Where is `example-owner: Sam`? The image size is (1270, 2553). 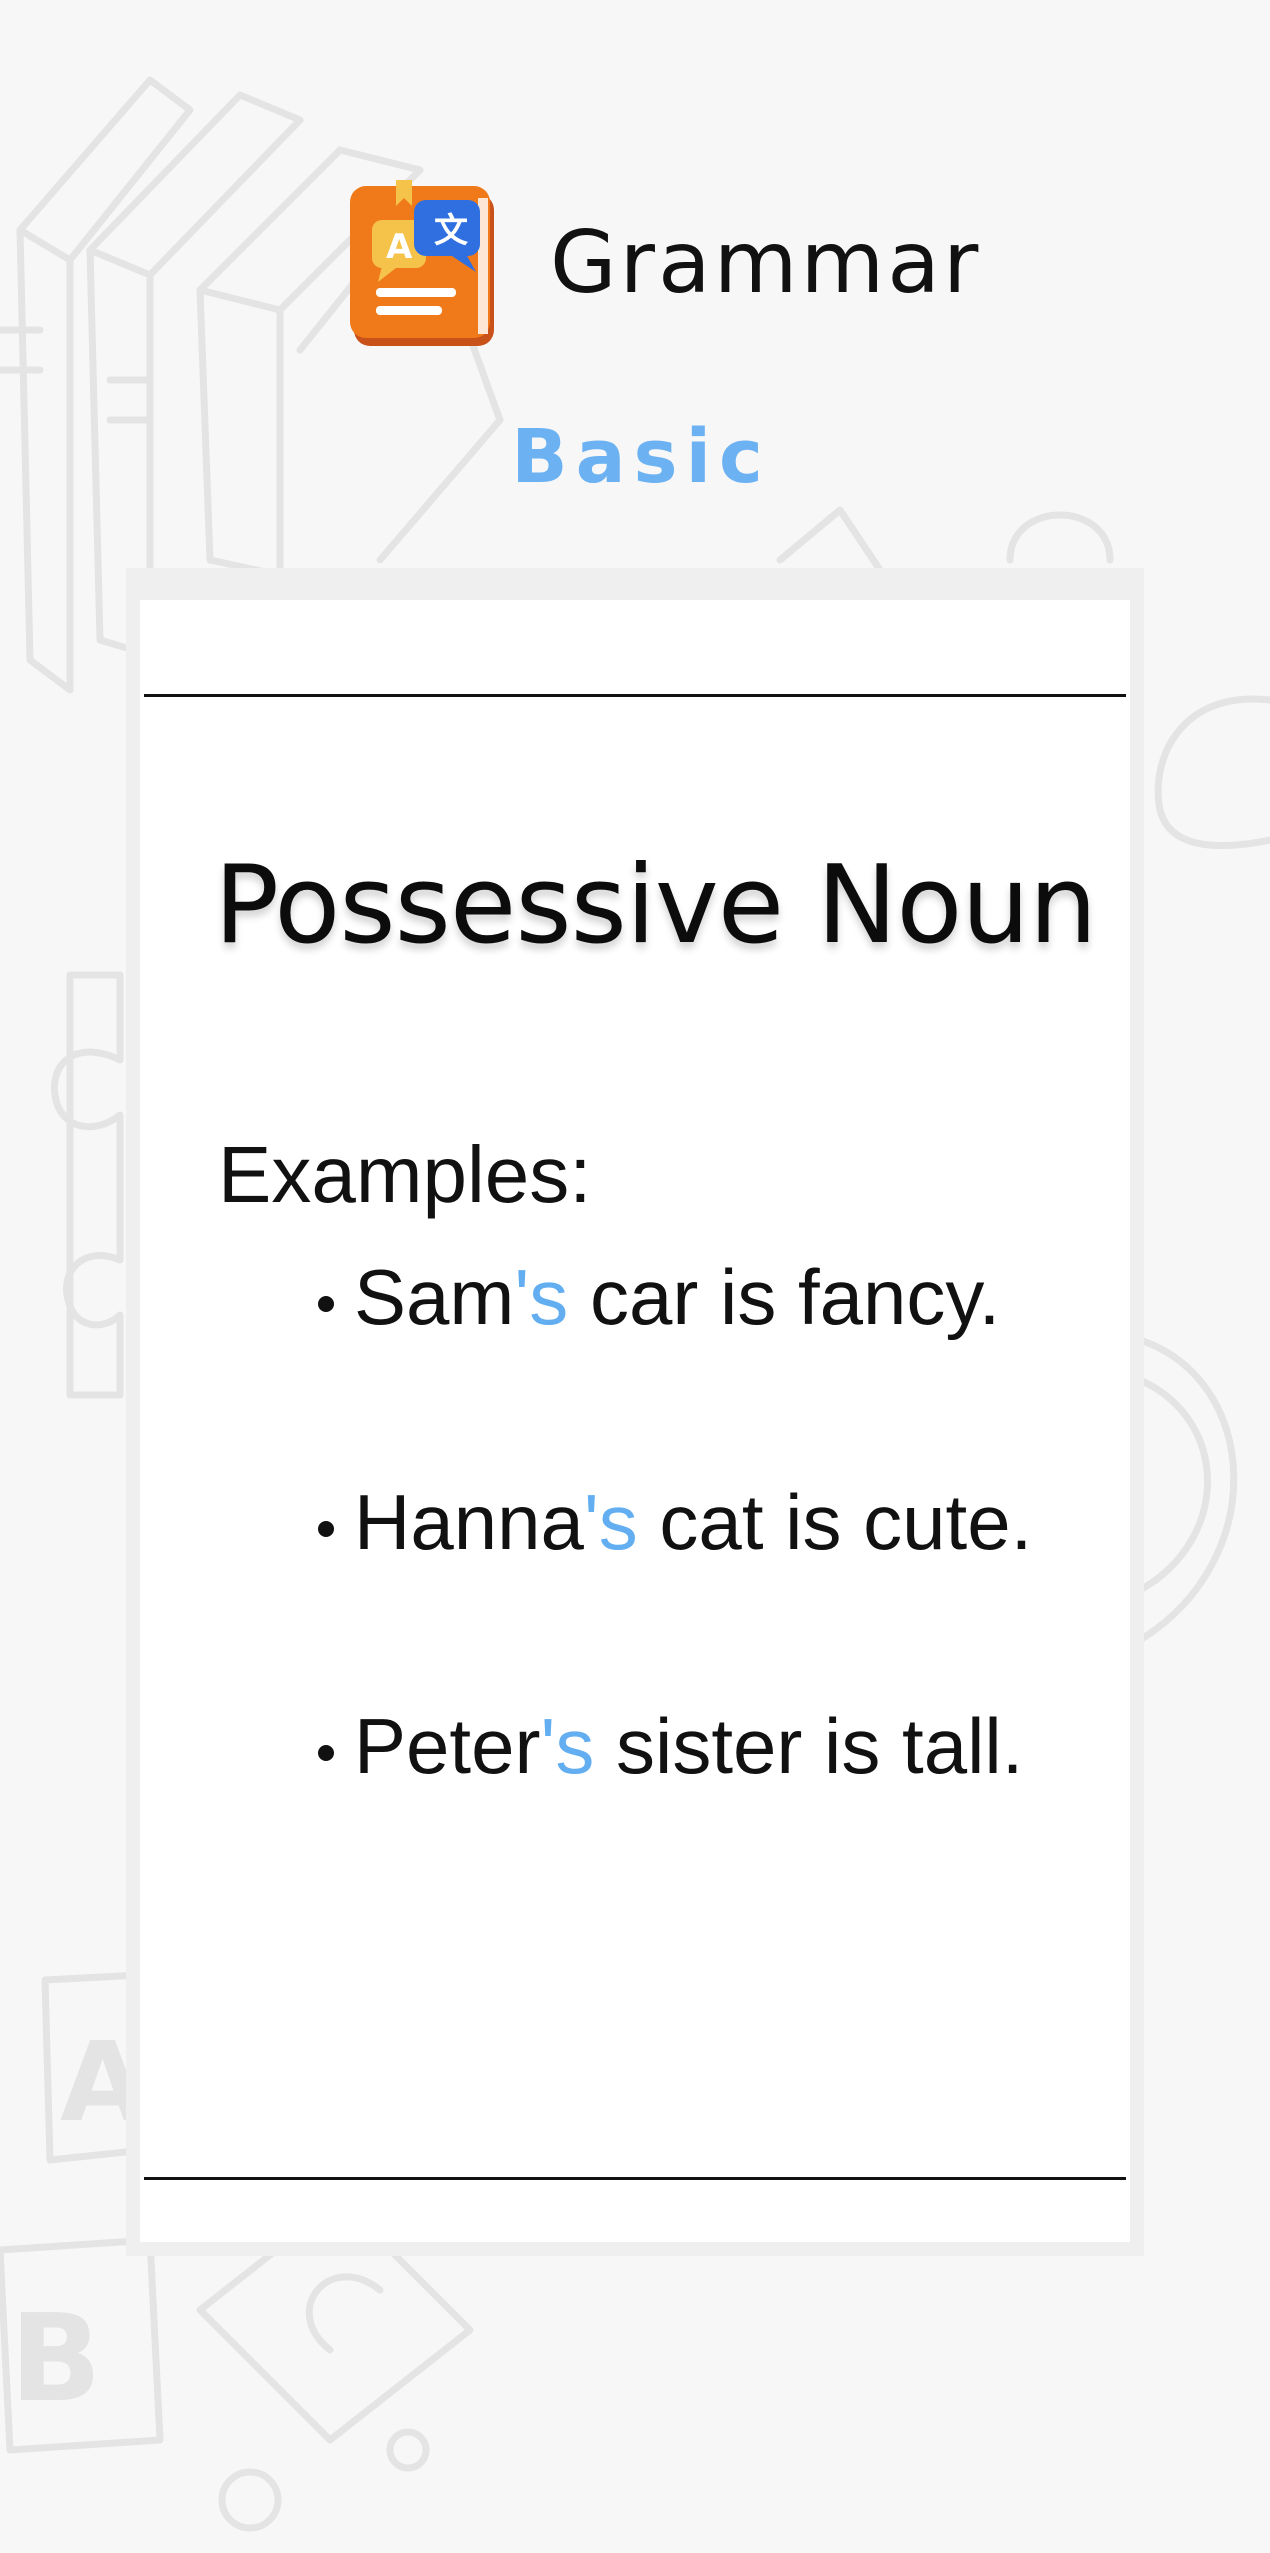
example-owner: Sam is located at coordinates (434, 1297).